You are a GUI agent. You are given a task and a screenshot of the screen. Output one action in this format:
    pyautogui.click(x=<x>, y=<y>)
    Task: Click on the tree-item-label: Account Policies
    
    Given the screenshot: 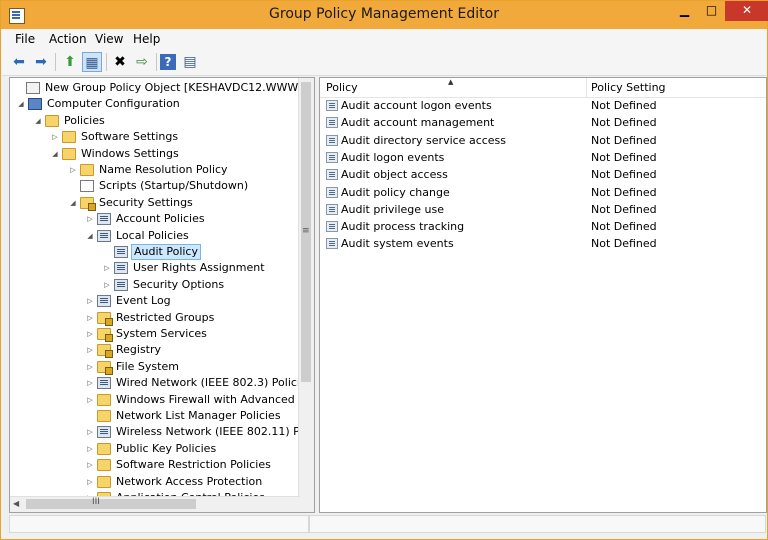 What is the action you would take?
    pyautogui.click(x=160, y=219)
    